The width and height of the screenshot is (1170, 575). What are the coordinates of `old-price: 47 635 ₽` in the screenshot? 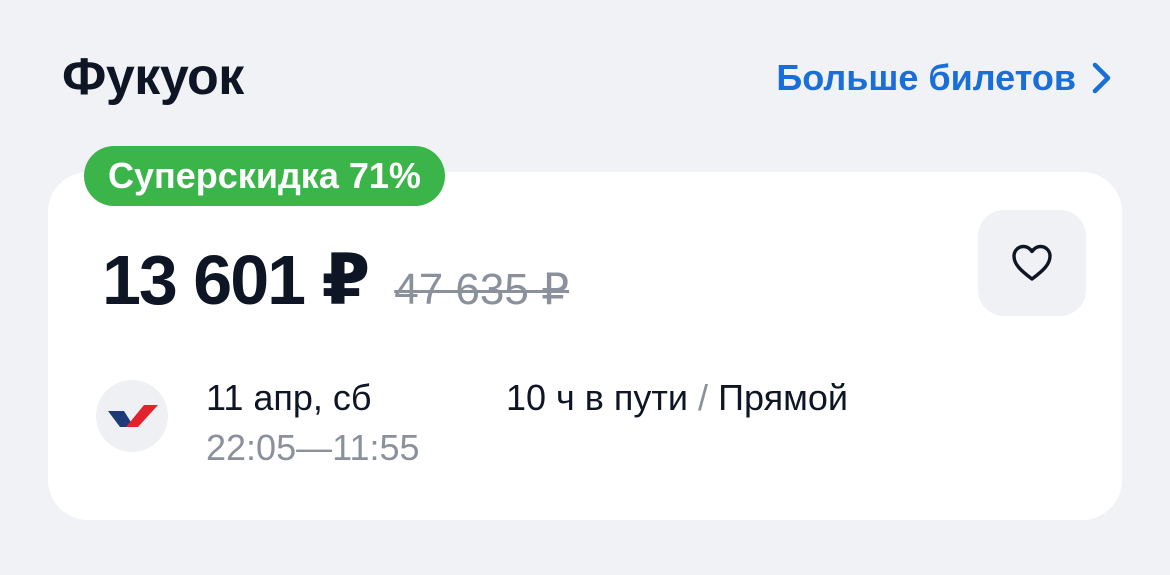 It's located at (482, 289).